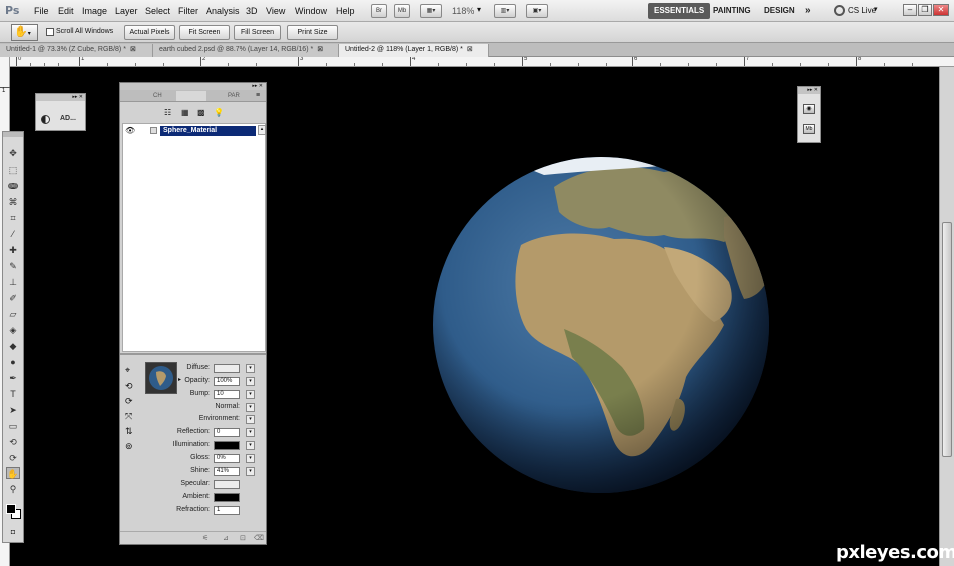 Image resolution: width=954 pixels, height=566 pixels. Describe the element at coordinates (312, 32) in the screenshot. I see `print-size-button: Print Size` at that location.